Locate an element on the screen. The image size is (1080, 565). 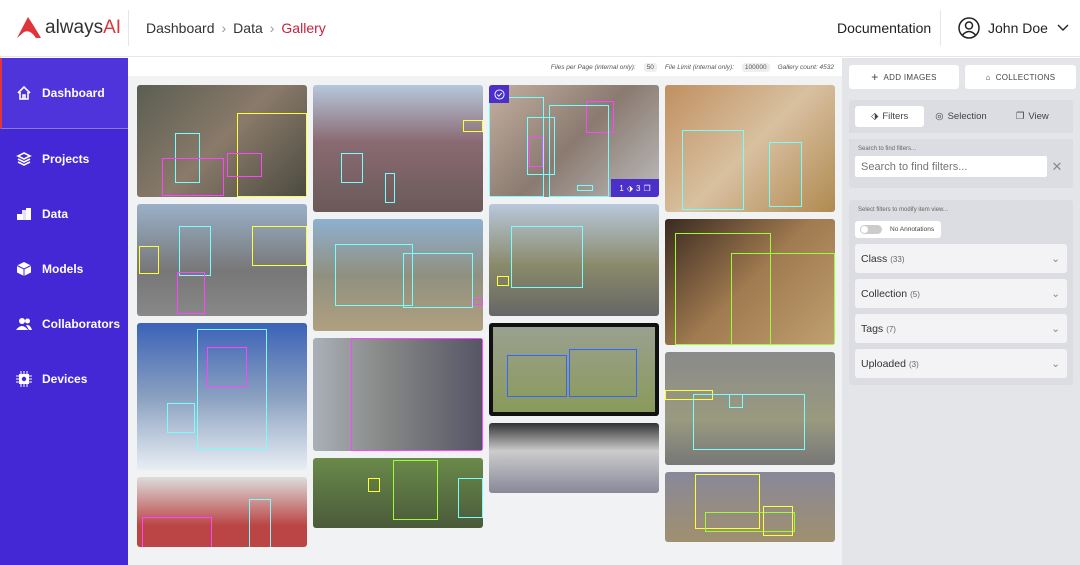
home-icon is located at coordinates (24, 92).